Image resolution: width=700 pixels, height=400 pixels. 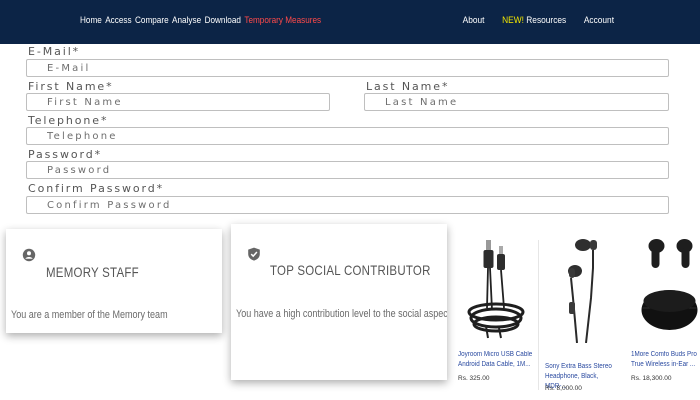 I want to click on last-name-field, so click(x=516, y=102).